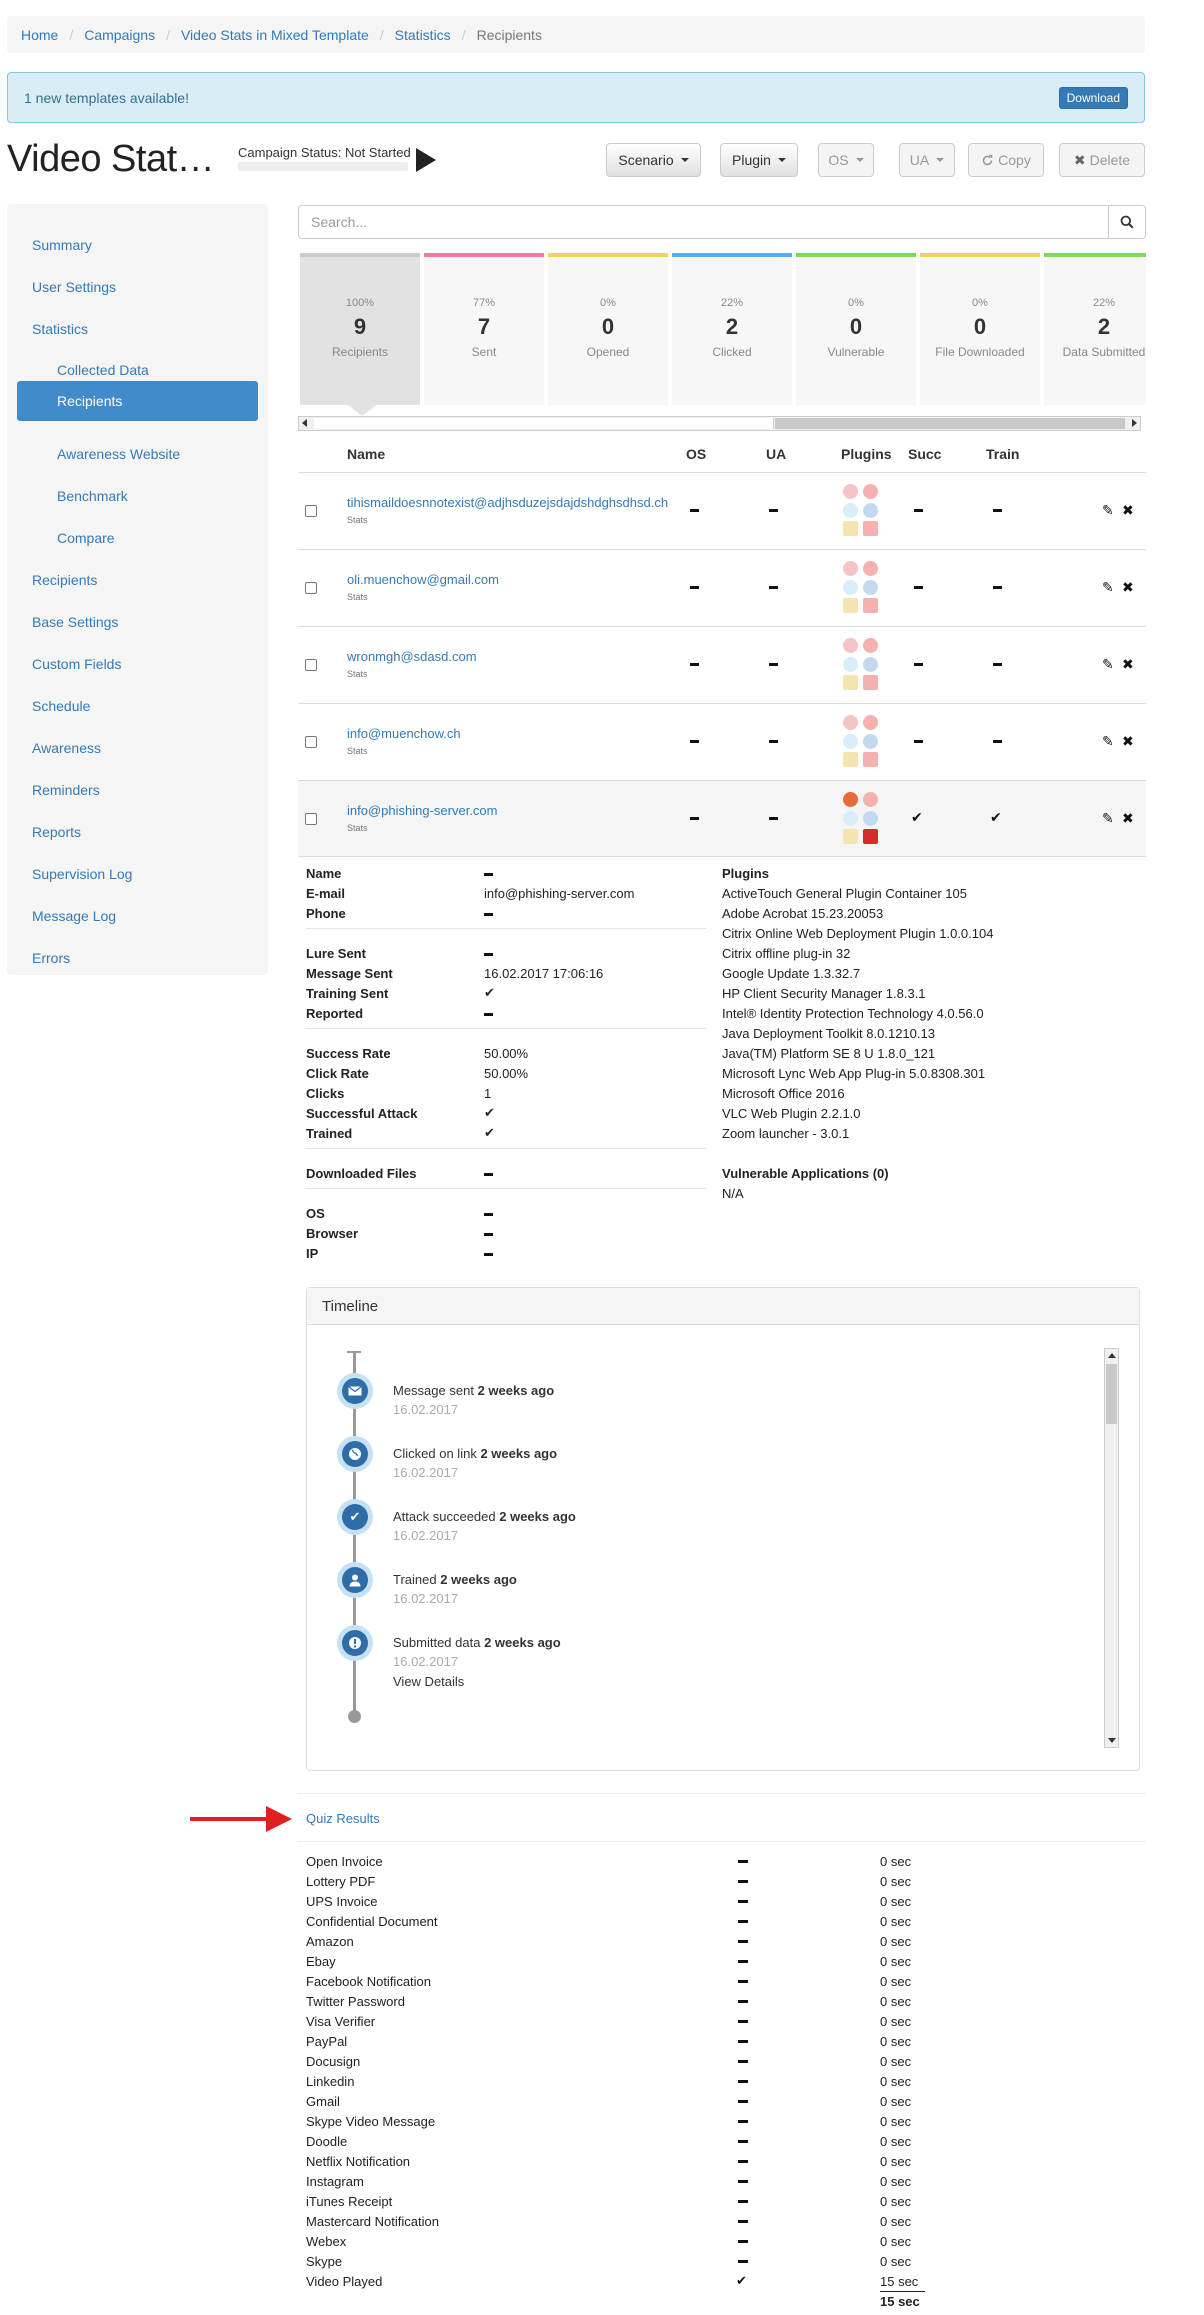  I want to click on stat-opened: 0% 0 Opened, so click(608, 329).